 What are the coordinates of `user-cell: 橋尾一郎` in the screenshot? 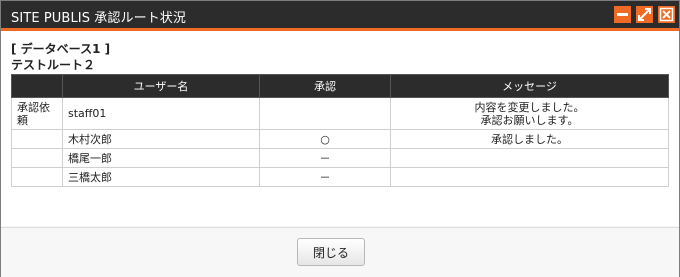 It's located at (161, 158).